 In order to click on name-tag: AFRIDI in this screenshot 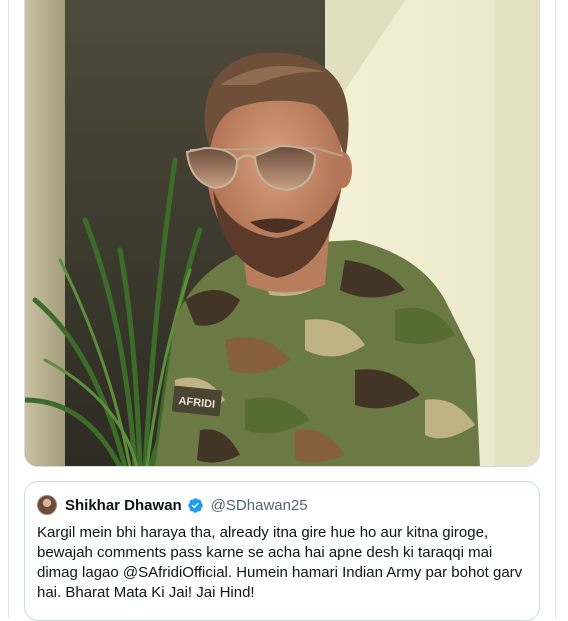, I will do `click(197, 401)`.